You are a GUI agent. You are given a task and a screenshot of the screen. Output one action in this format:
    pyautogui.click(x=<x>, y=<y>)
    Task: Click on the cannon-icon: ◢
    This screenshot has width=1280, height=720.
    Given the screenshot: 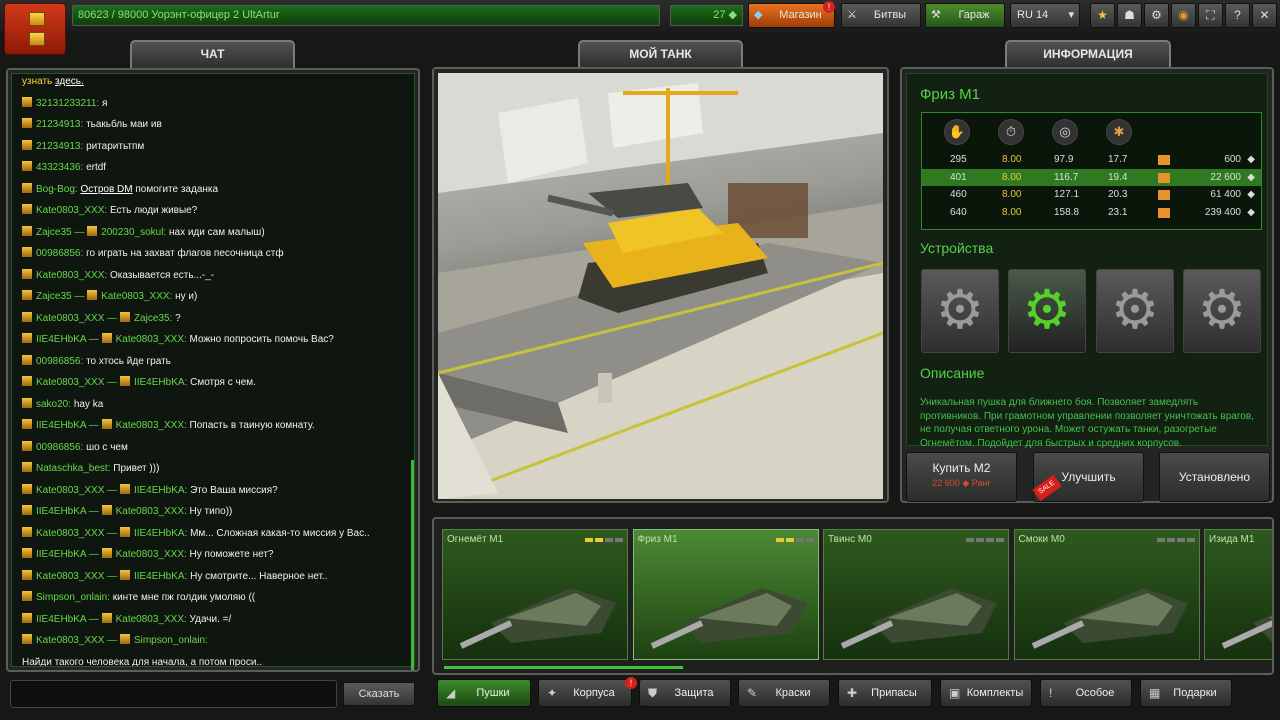 What is the action you would take?
    pyautogui.click(x=451, y=693)
    